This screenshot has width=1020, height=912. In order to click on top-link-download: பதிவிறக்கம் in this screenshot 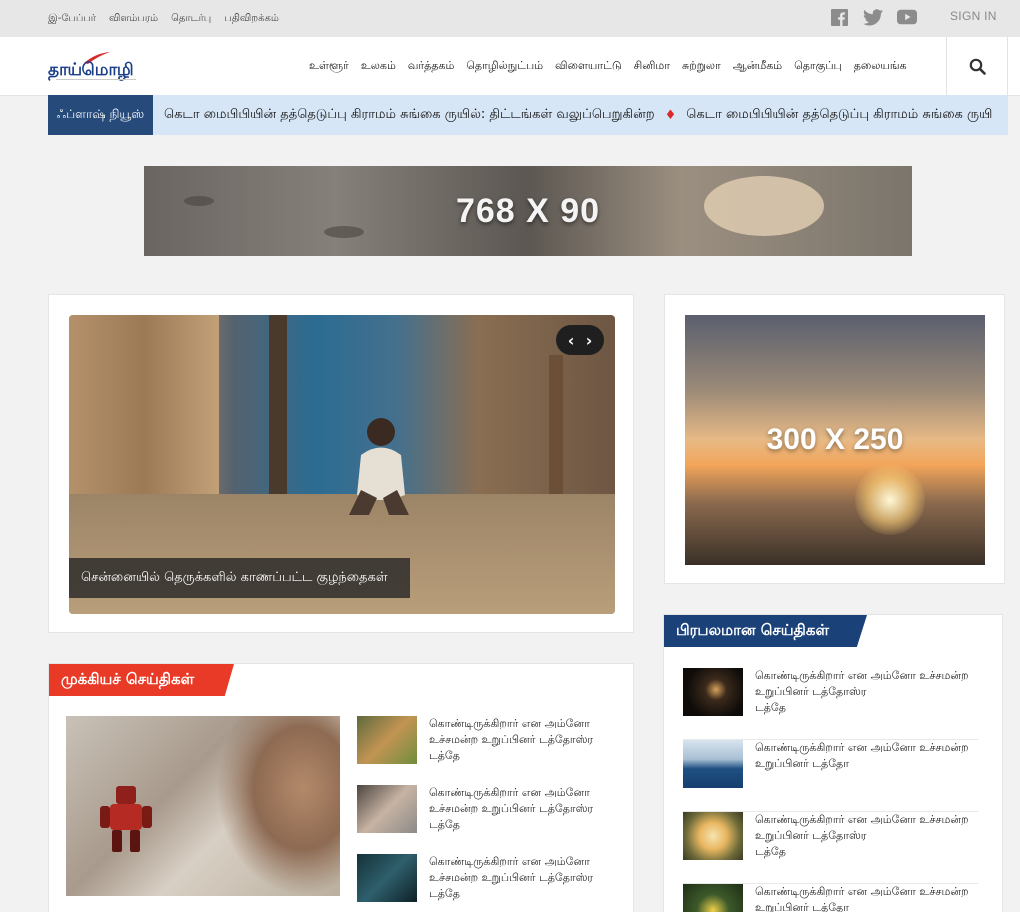, I will do `click(251, 19)`.